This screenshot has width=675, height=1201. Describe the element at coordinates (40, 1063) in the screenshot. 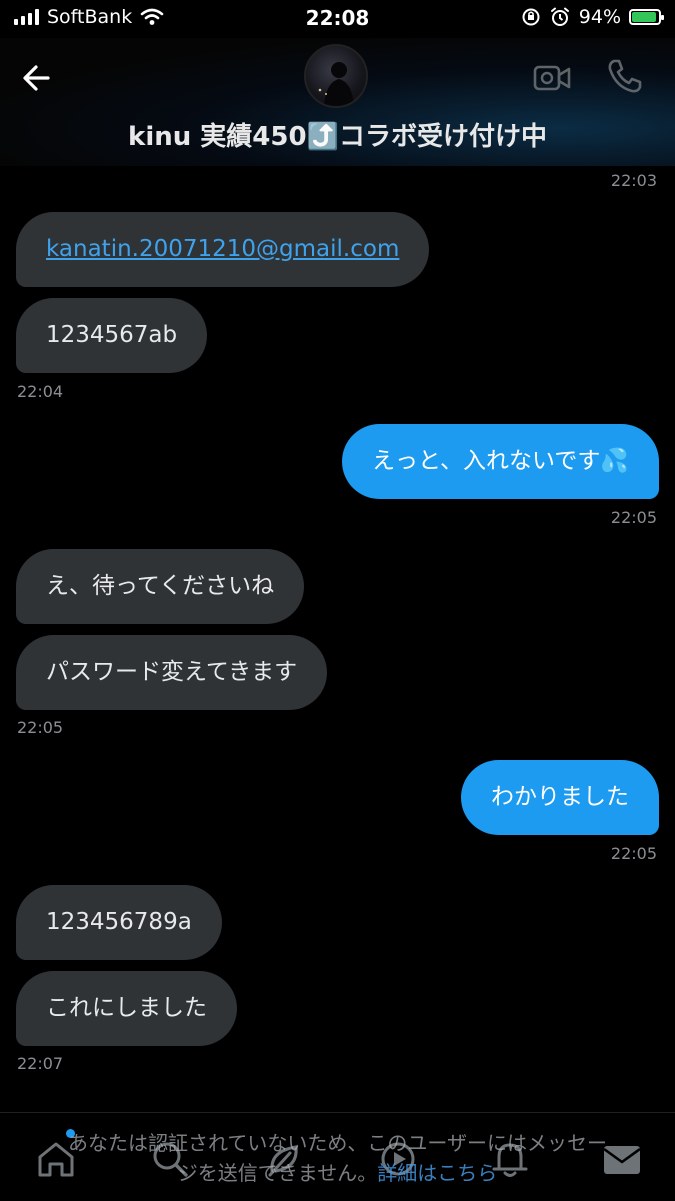

I see `message-timestamp: 22:07` at that location.